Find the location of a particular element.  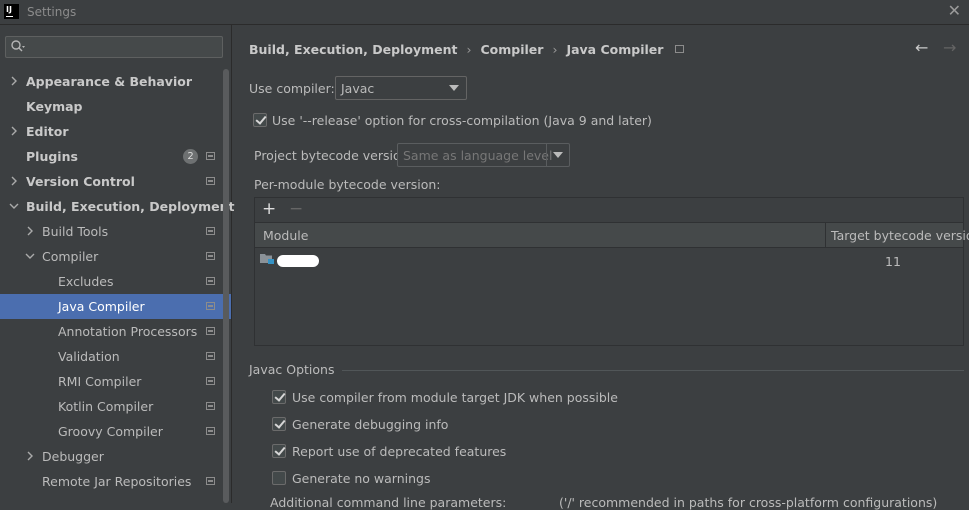

sidebar-item-label: Java Compiler is located at coordinates (101, 306).